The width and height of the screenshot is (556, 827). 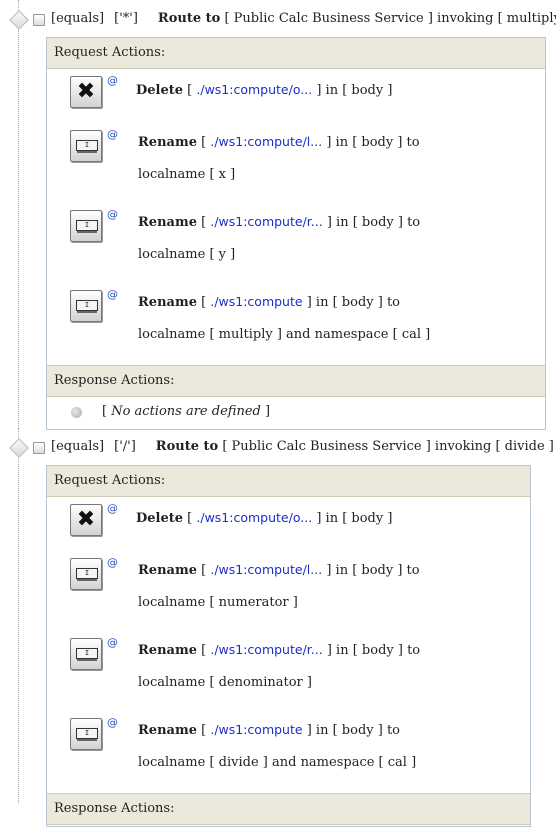 I want to click on action-target: localname [ y ], so click(x=187, y=254).